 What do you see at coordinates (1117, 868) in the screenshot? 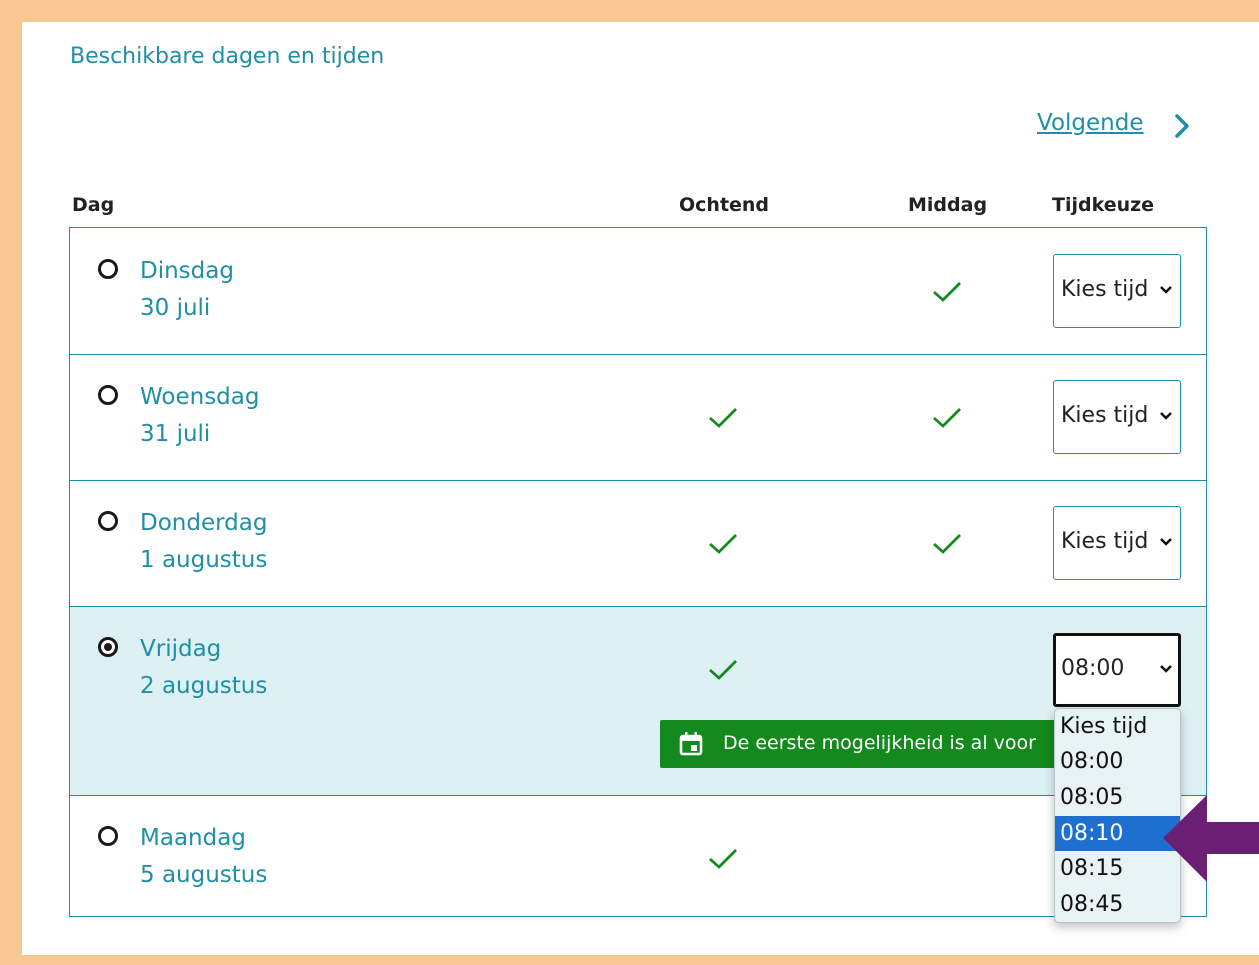
I see `time-option: 08:15` at bounding box center [1117, 868].